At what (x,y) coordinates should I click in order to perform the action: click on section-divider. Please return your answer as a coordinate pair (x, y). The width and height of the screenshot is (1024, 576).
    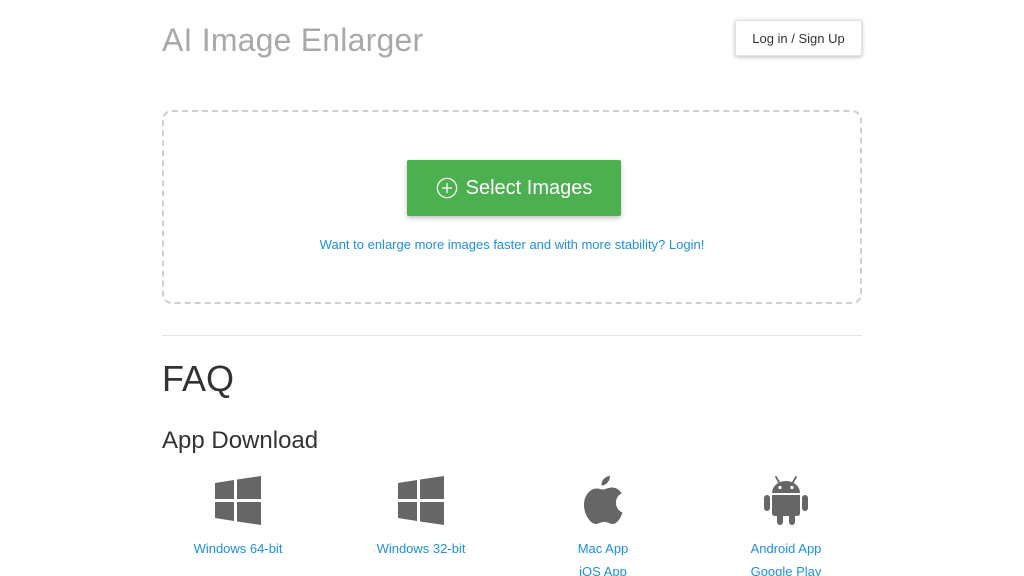
    Looking at the image, I should click on (512, 335).